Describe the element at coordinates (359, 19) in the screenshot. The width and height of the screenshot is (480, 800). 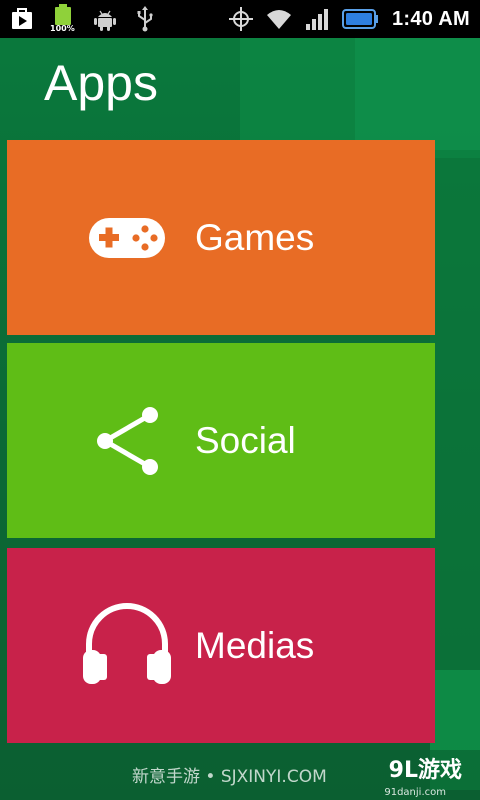
I see `battery-icon` at that location.